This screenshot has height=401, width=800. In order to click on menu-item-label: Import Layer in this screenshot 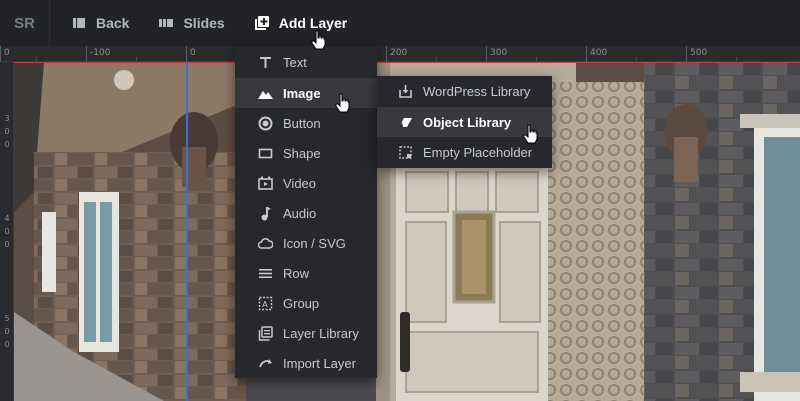, I will do `click(319, 363)`.